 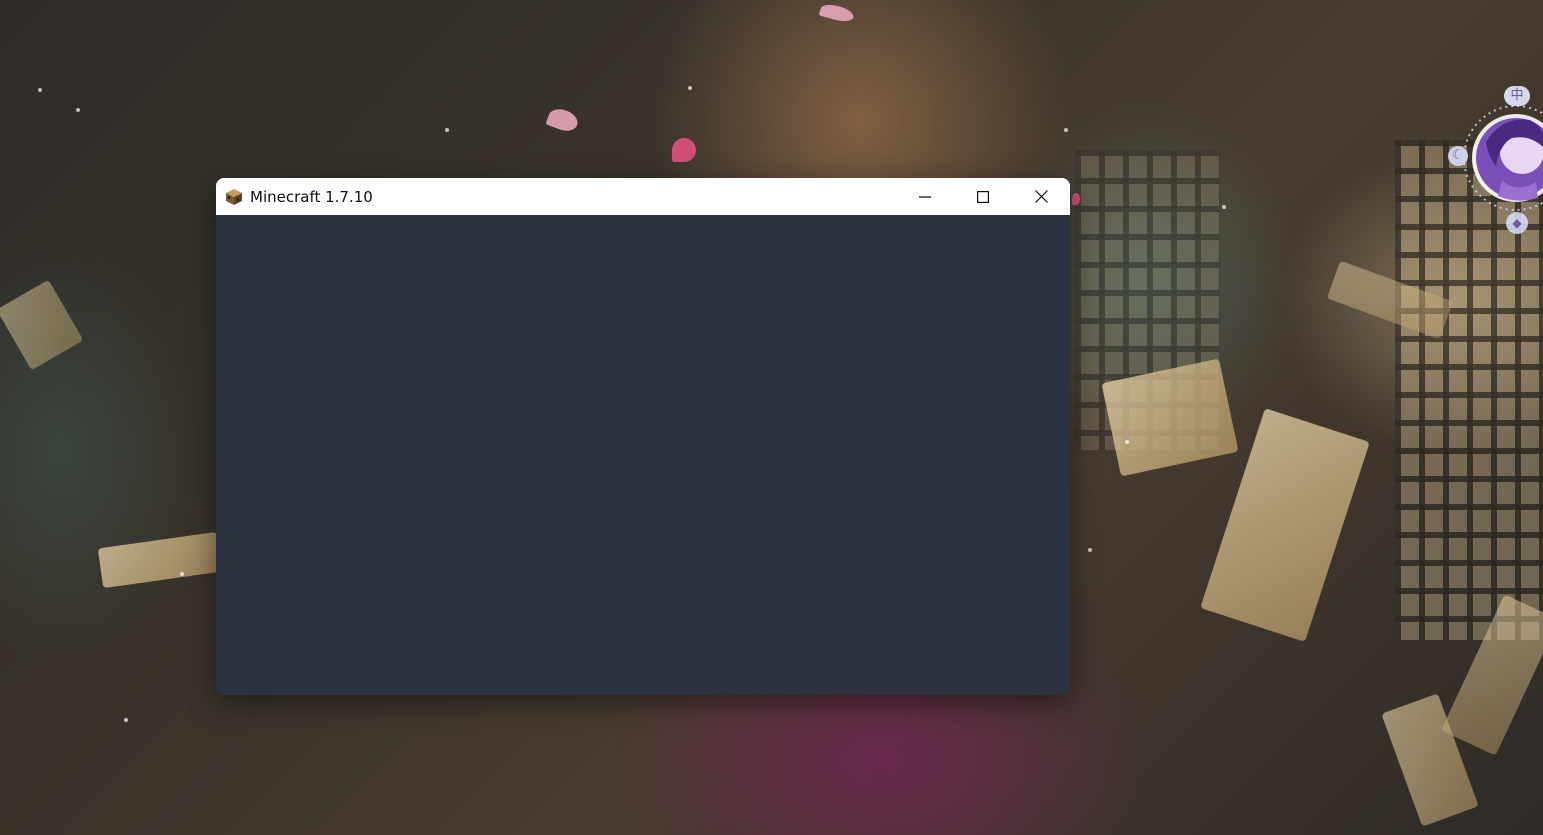 I want to click on close-button, so click(x=1041, y=196).